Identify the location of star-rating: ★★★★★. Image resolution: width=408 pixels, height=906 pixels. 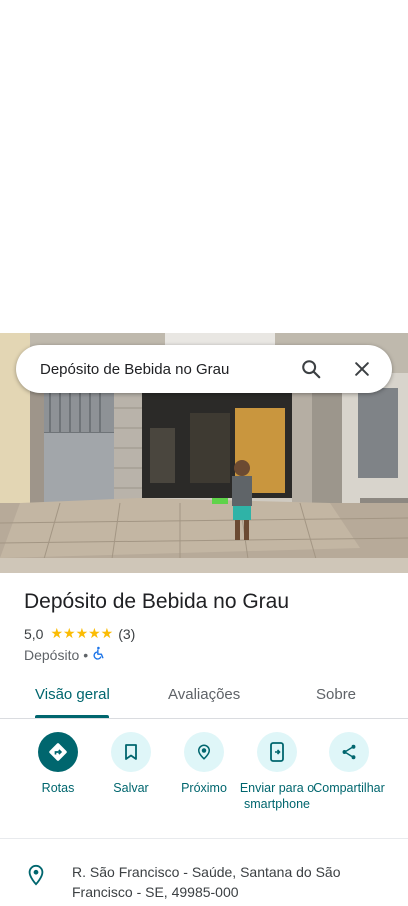
(82, 633).